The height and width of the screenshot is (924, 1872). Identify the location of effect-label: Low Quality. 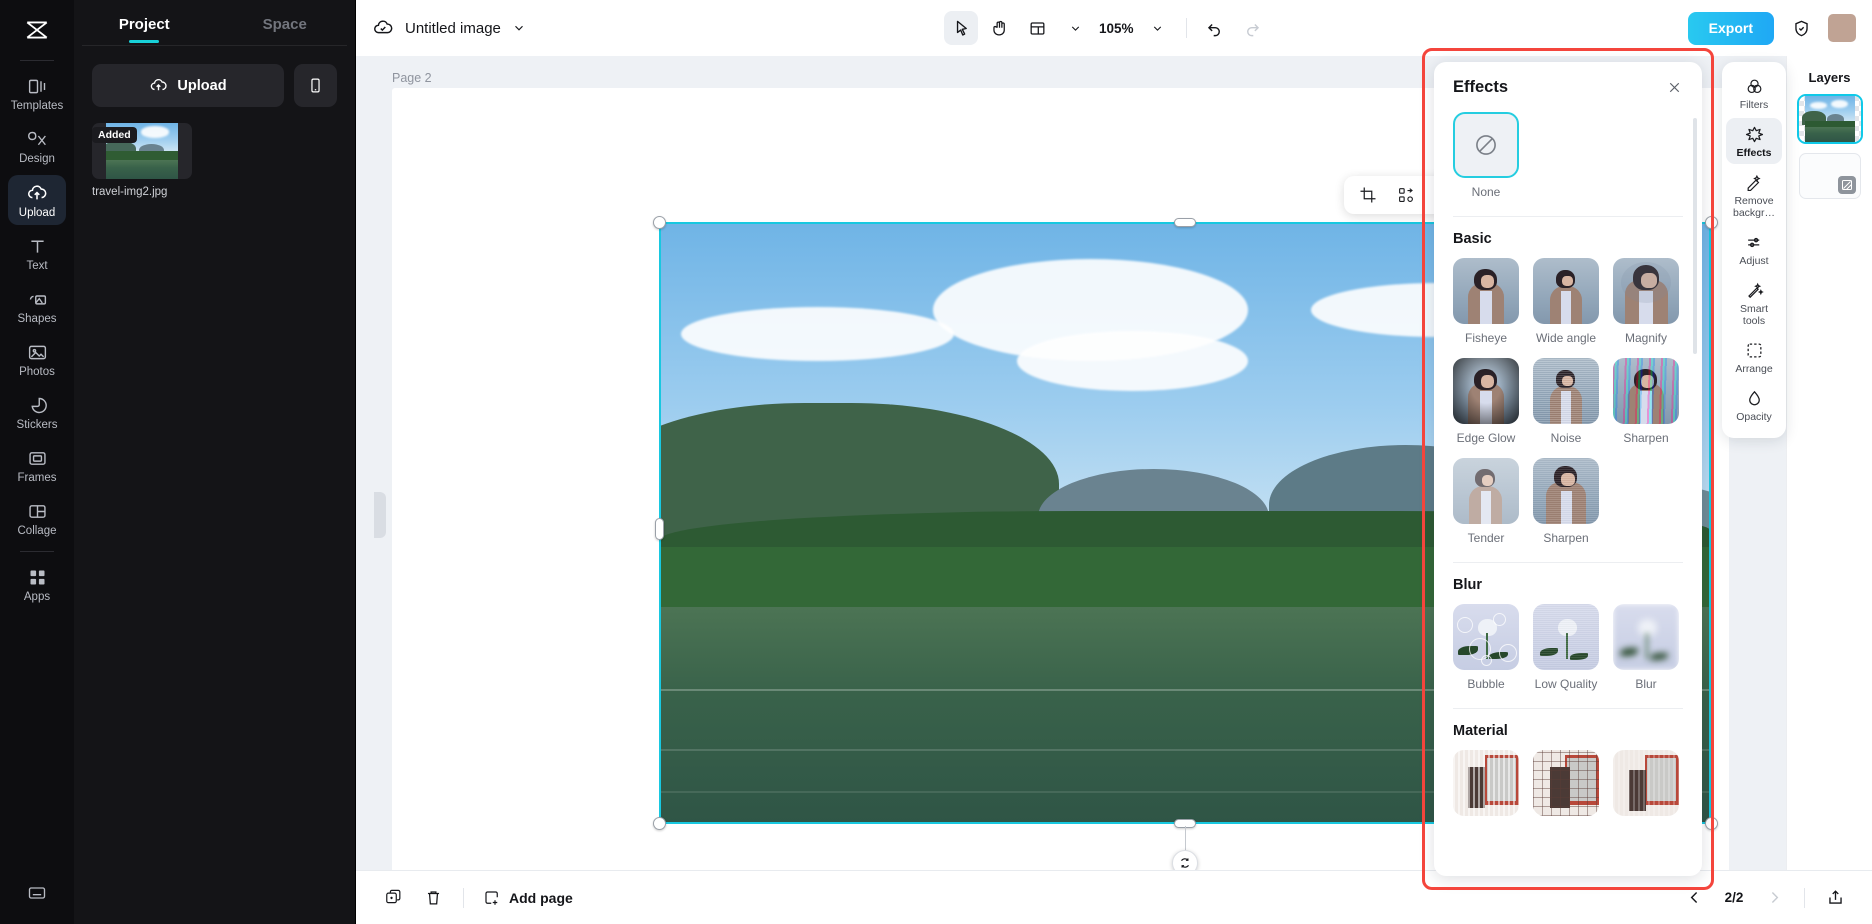
(1566, 684).